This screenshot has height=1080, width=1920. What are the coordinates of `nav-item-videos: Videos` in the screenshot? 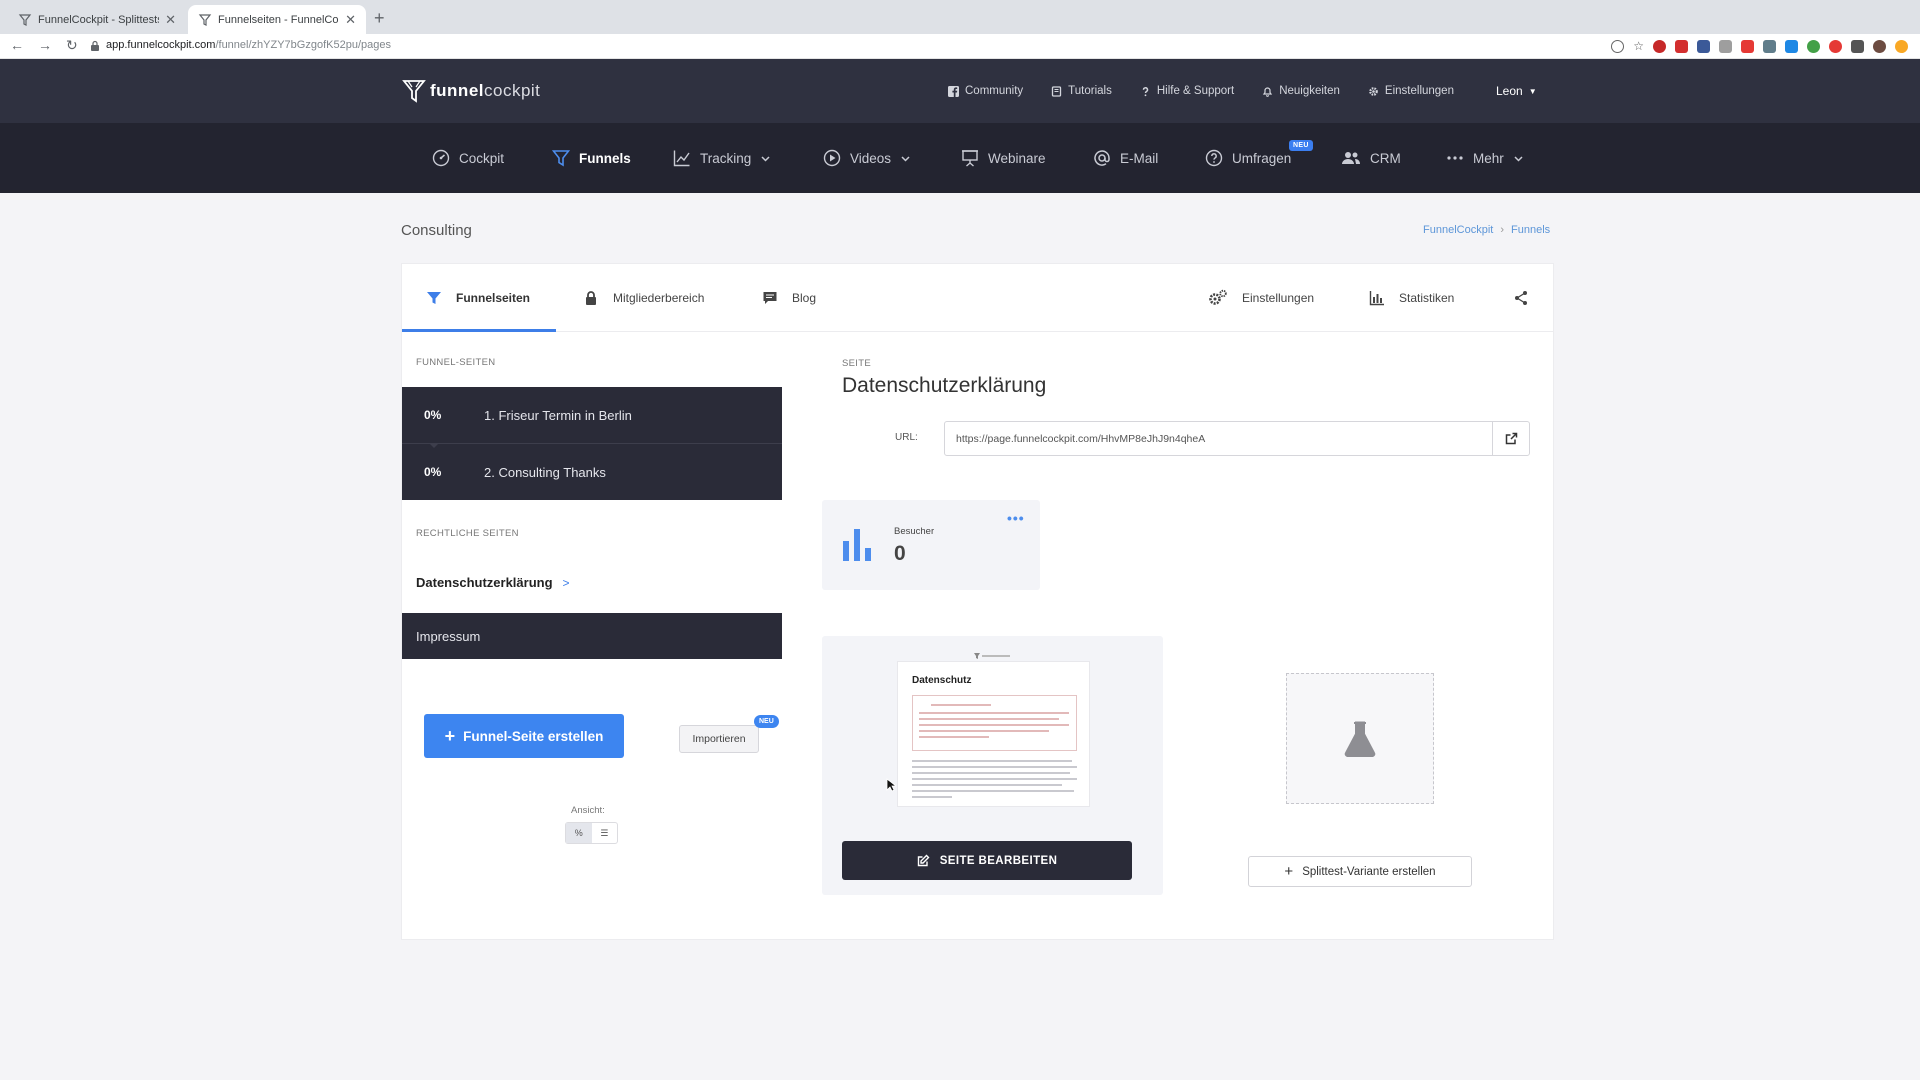 It's located at (866, 158).